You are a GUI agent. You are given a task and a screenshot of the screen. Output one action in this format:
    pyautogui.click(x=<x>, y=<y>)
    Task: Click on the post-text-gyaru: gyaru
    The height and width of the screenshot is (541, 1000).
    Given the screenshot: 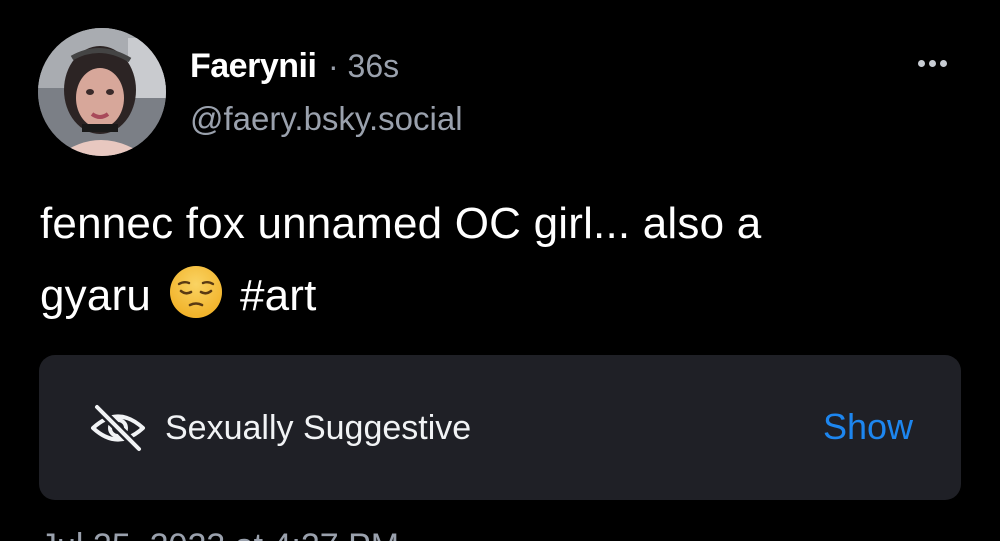 What is the action you would take?
    pyautogui.click(x=96, y=295)
    